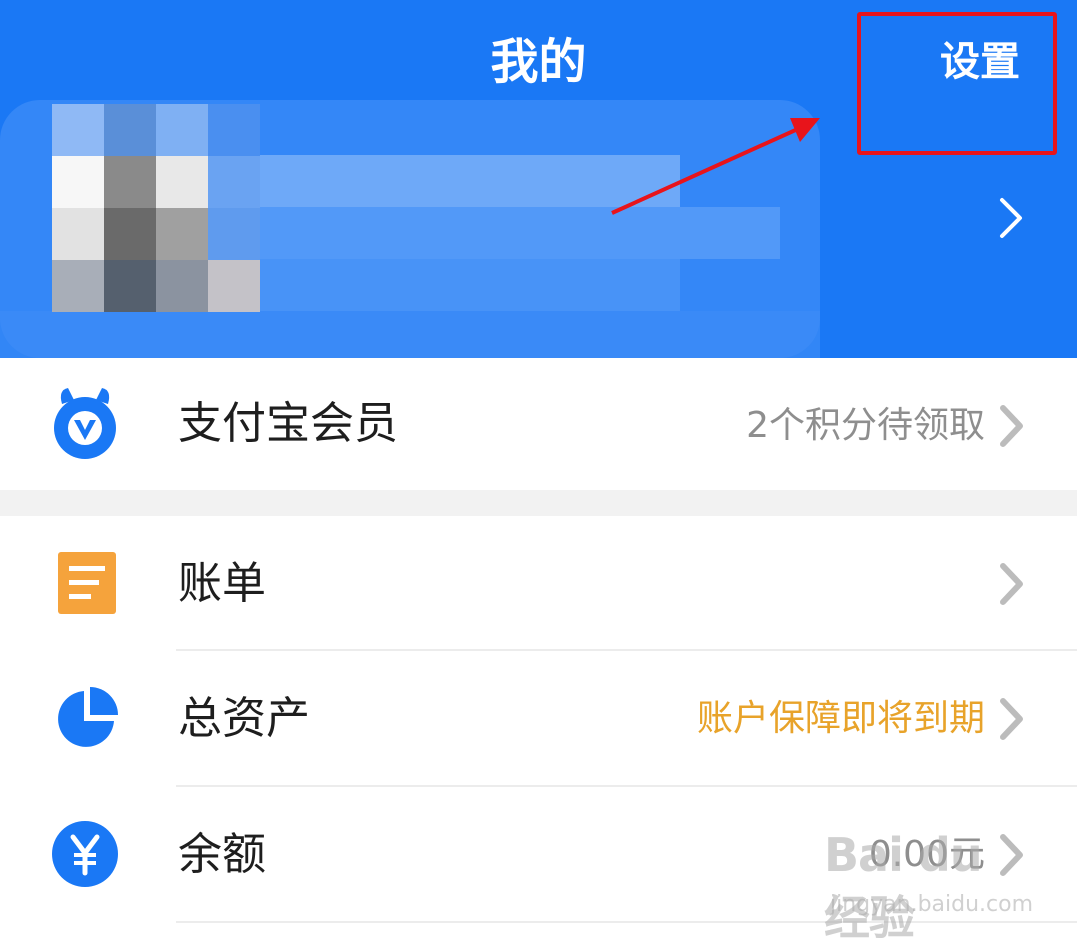 The image size is (1077, 948). What do you see at coordinates (538, 583) in the screenshot?
I see `bill-row: 账单` at bounding box center [538, 583].